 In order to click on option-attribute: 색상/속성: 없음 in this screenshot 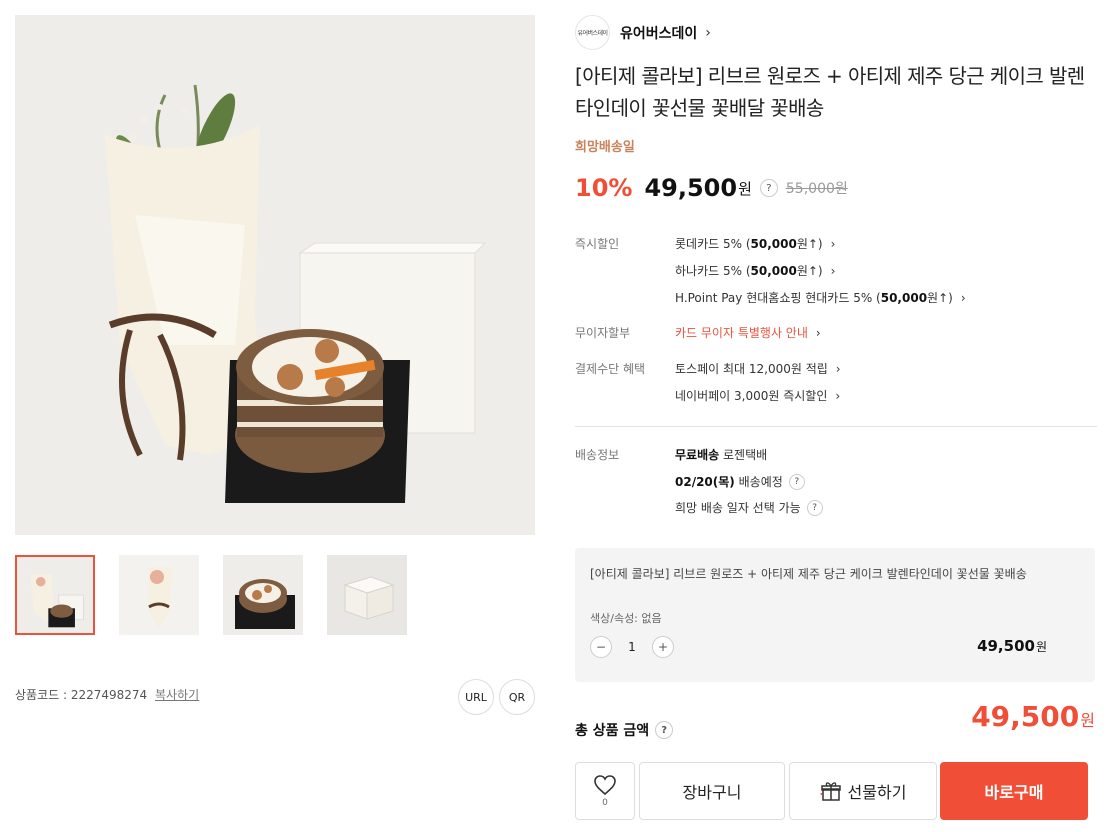, I will do `click(626, 618)`.